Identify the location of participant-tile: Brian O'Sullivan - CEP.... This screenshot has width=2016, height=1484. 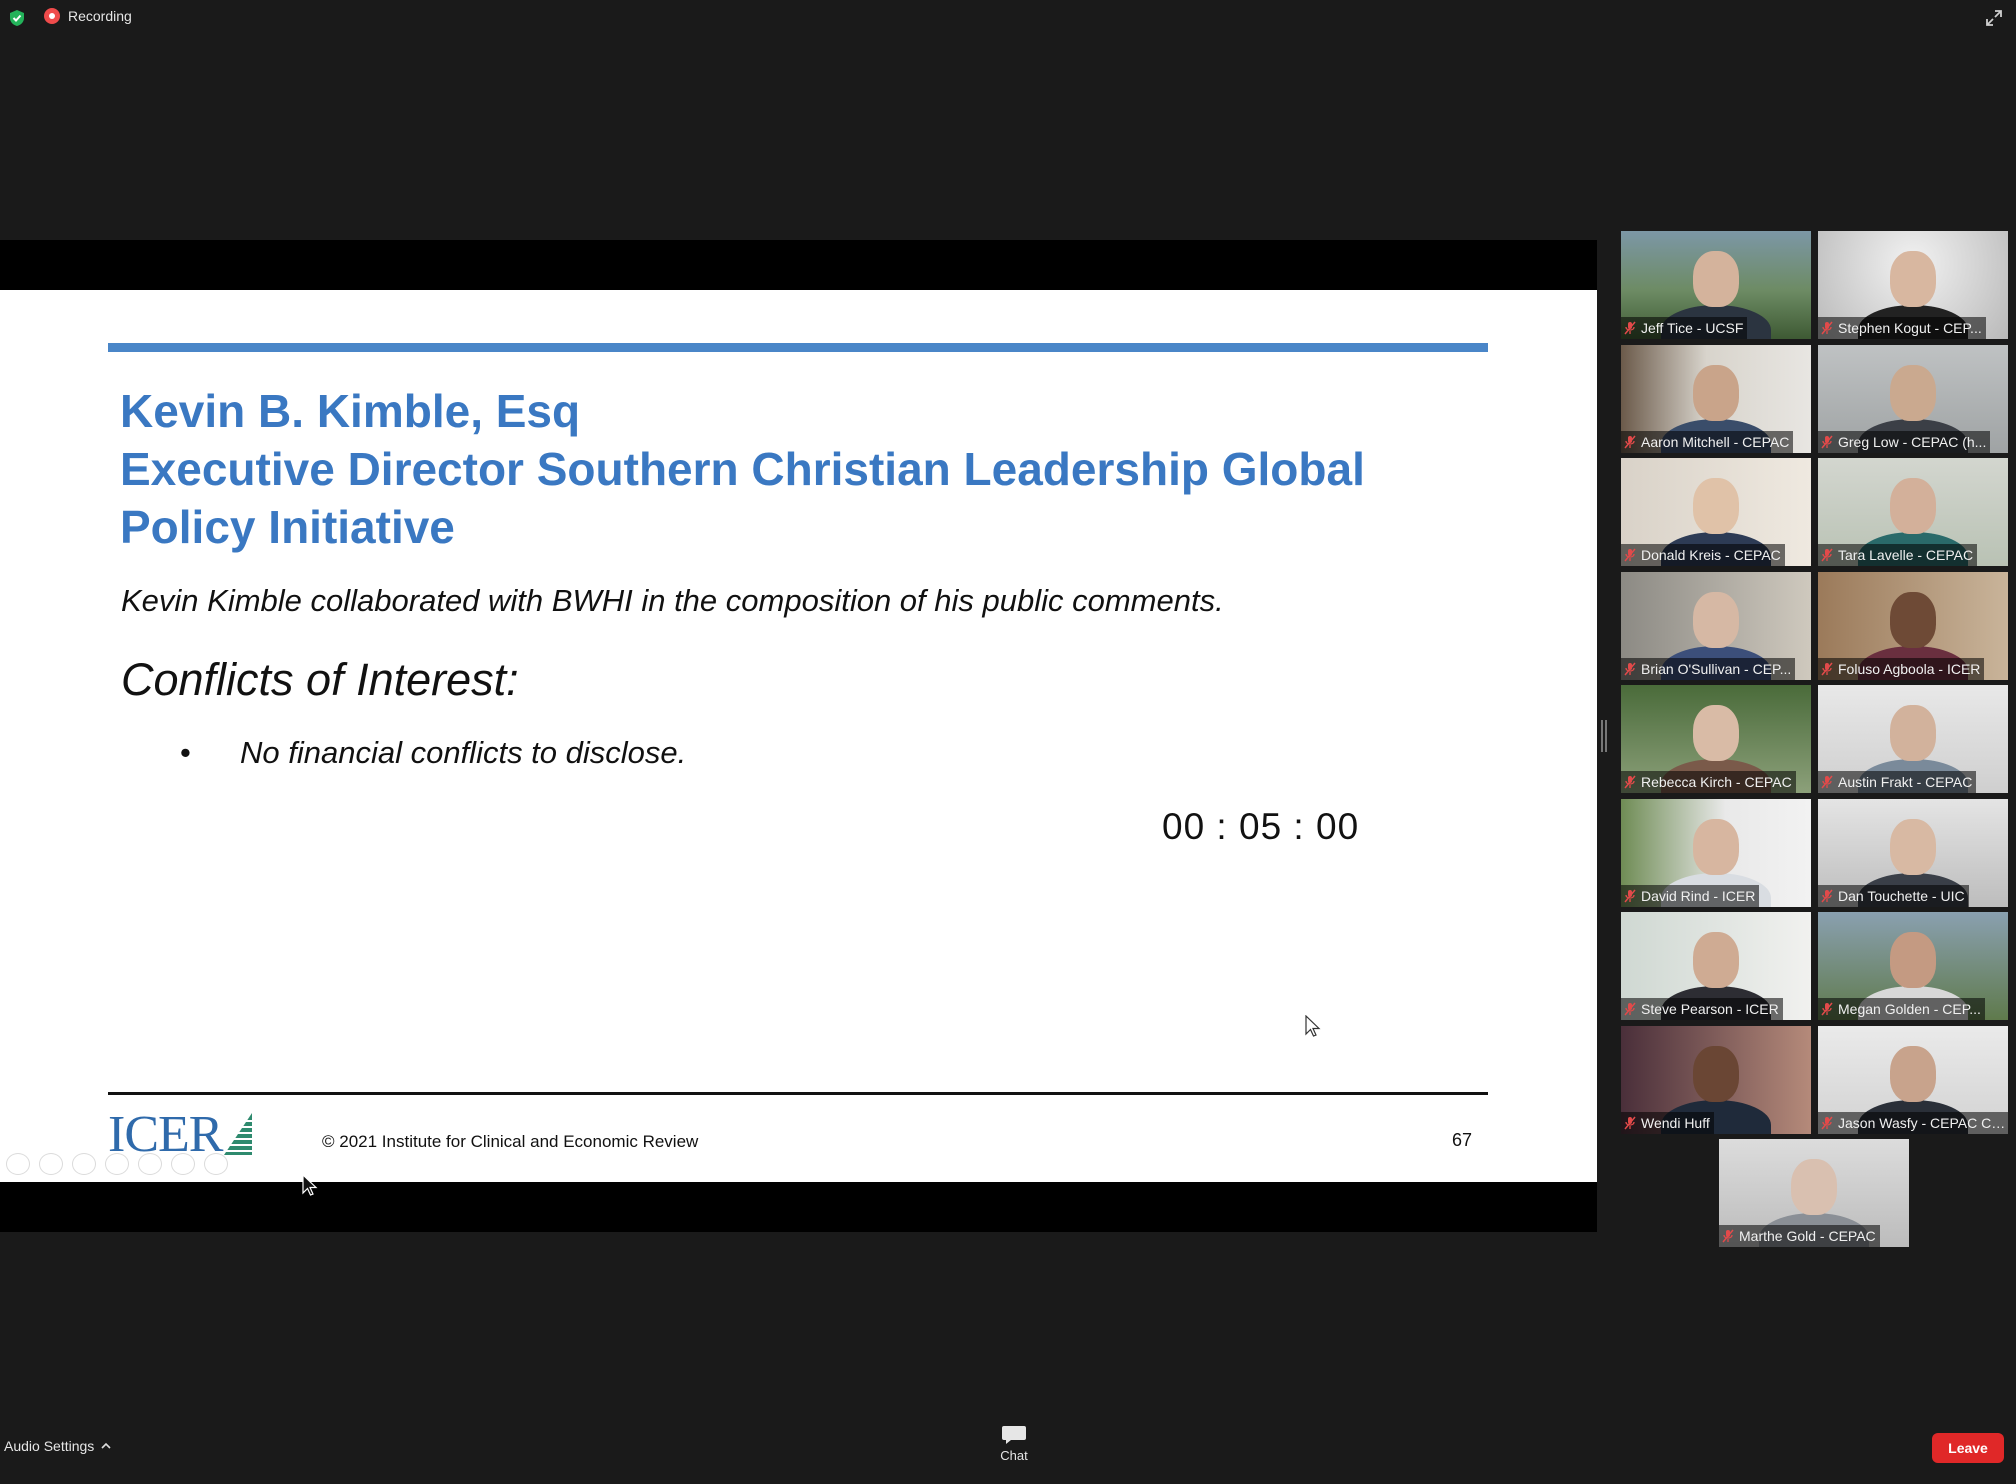
(1716, 626).